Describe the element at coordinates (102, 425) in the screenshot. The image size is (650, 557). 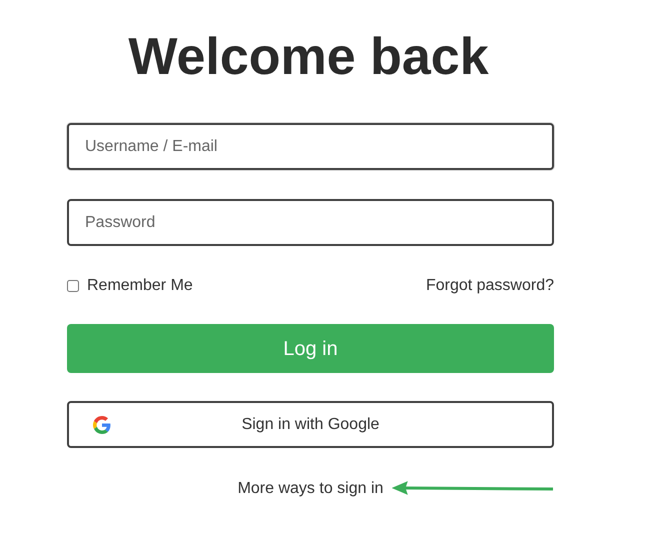
I see `google-g-icon` at that location.